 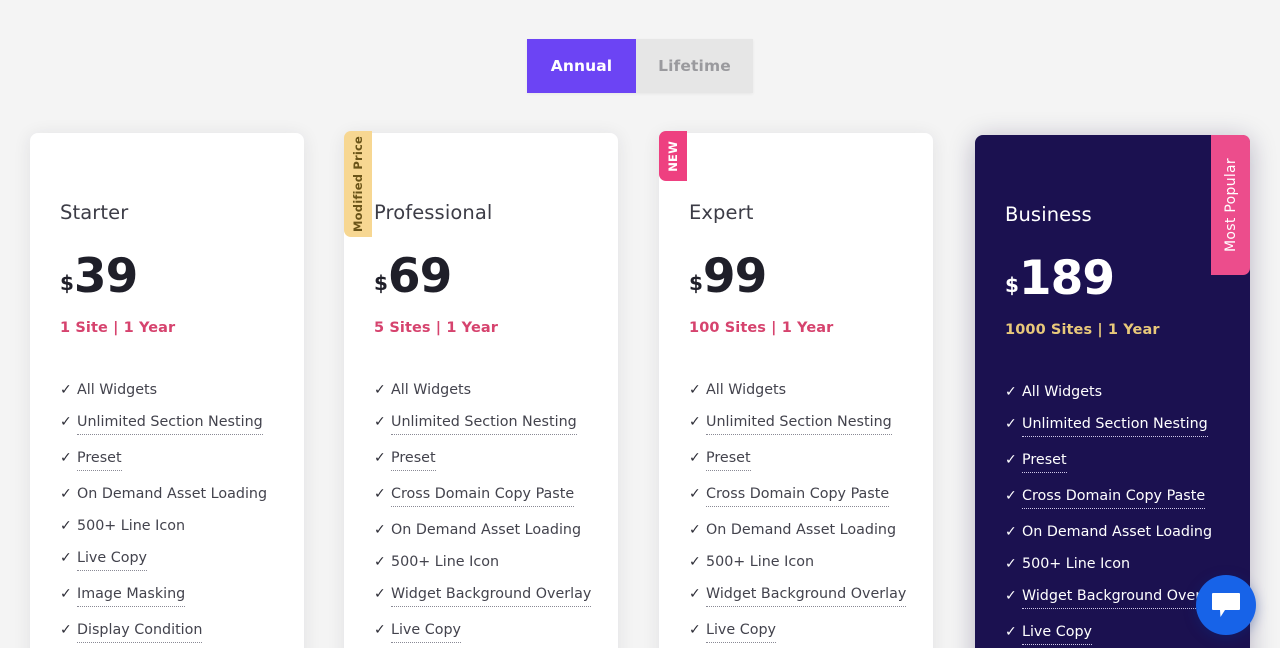 I want to click on ribbon-most-popular-label: Most Popular, so click(x=1230, y=205).